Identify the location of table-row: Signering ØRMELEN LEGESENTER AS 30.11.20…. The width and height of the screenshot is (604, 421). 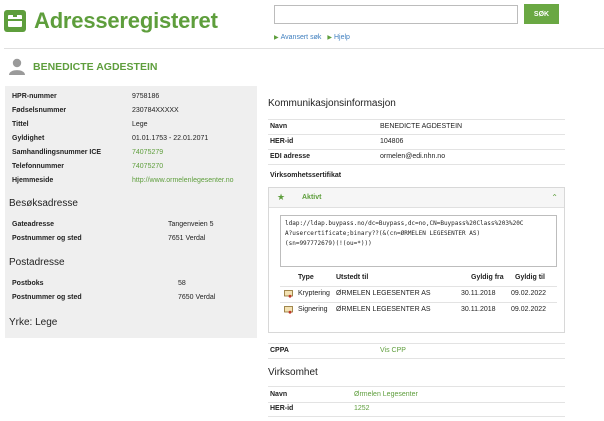
(418, 309).